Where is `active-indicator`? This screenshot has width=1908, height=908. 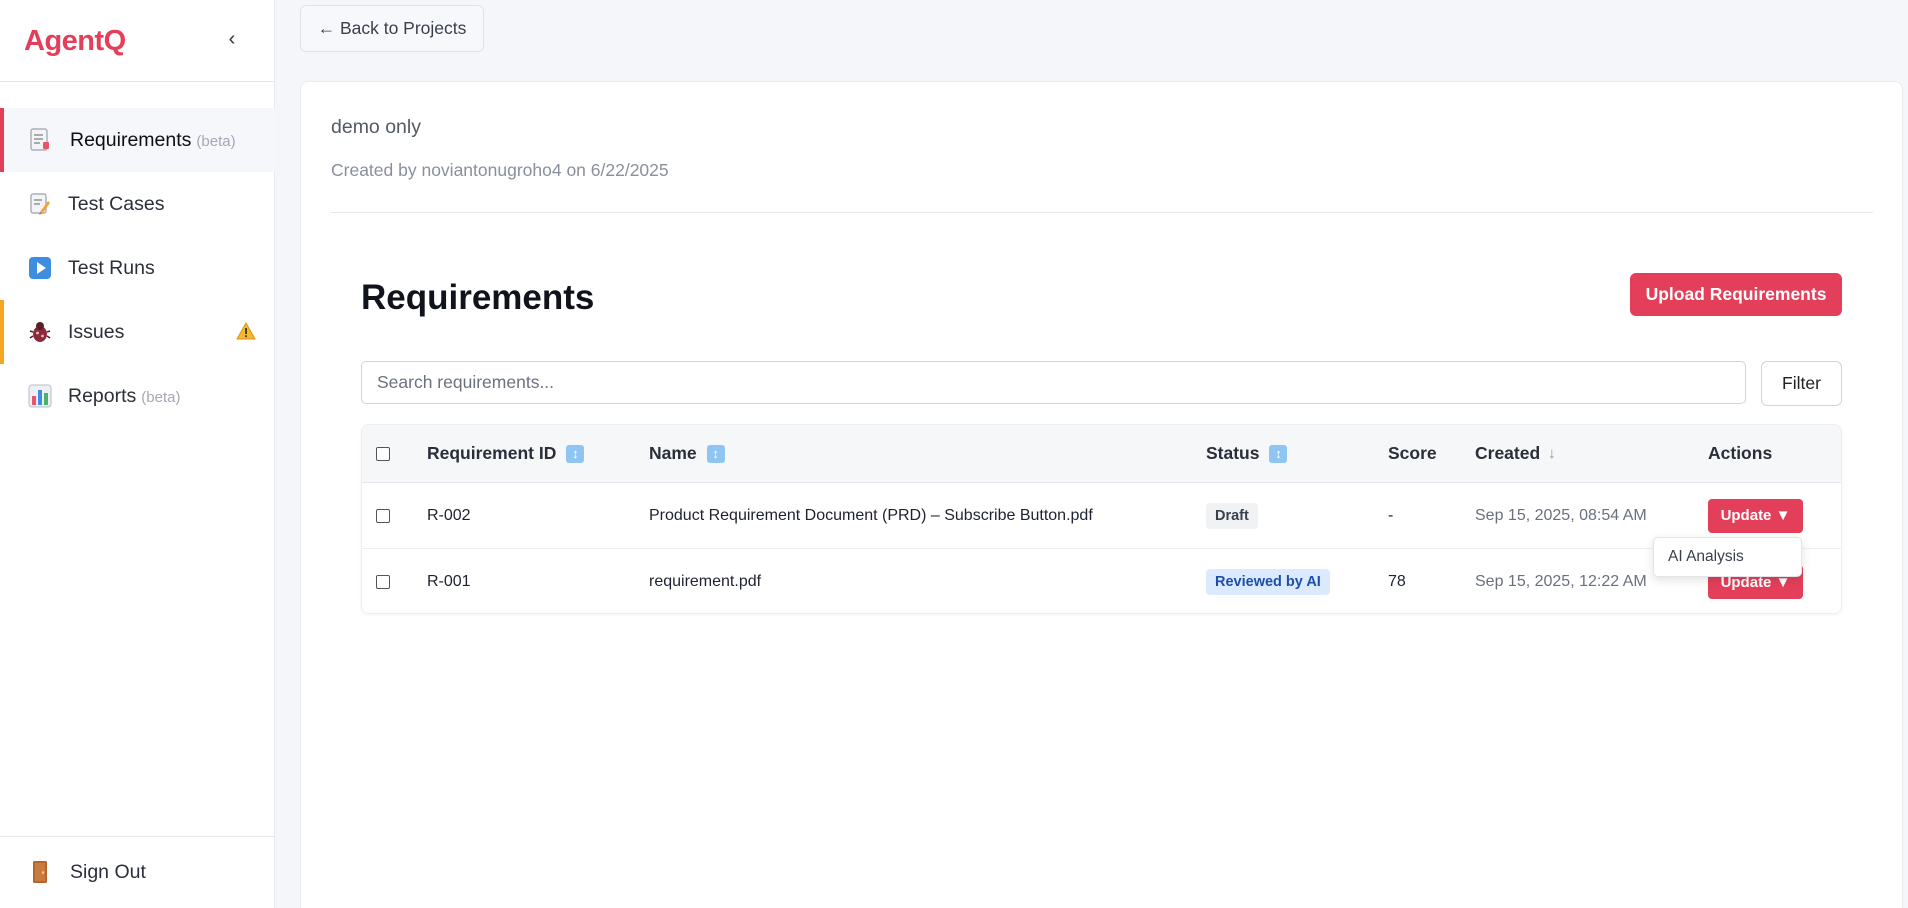 active-indicator is located at coordinates (2, 140).